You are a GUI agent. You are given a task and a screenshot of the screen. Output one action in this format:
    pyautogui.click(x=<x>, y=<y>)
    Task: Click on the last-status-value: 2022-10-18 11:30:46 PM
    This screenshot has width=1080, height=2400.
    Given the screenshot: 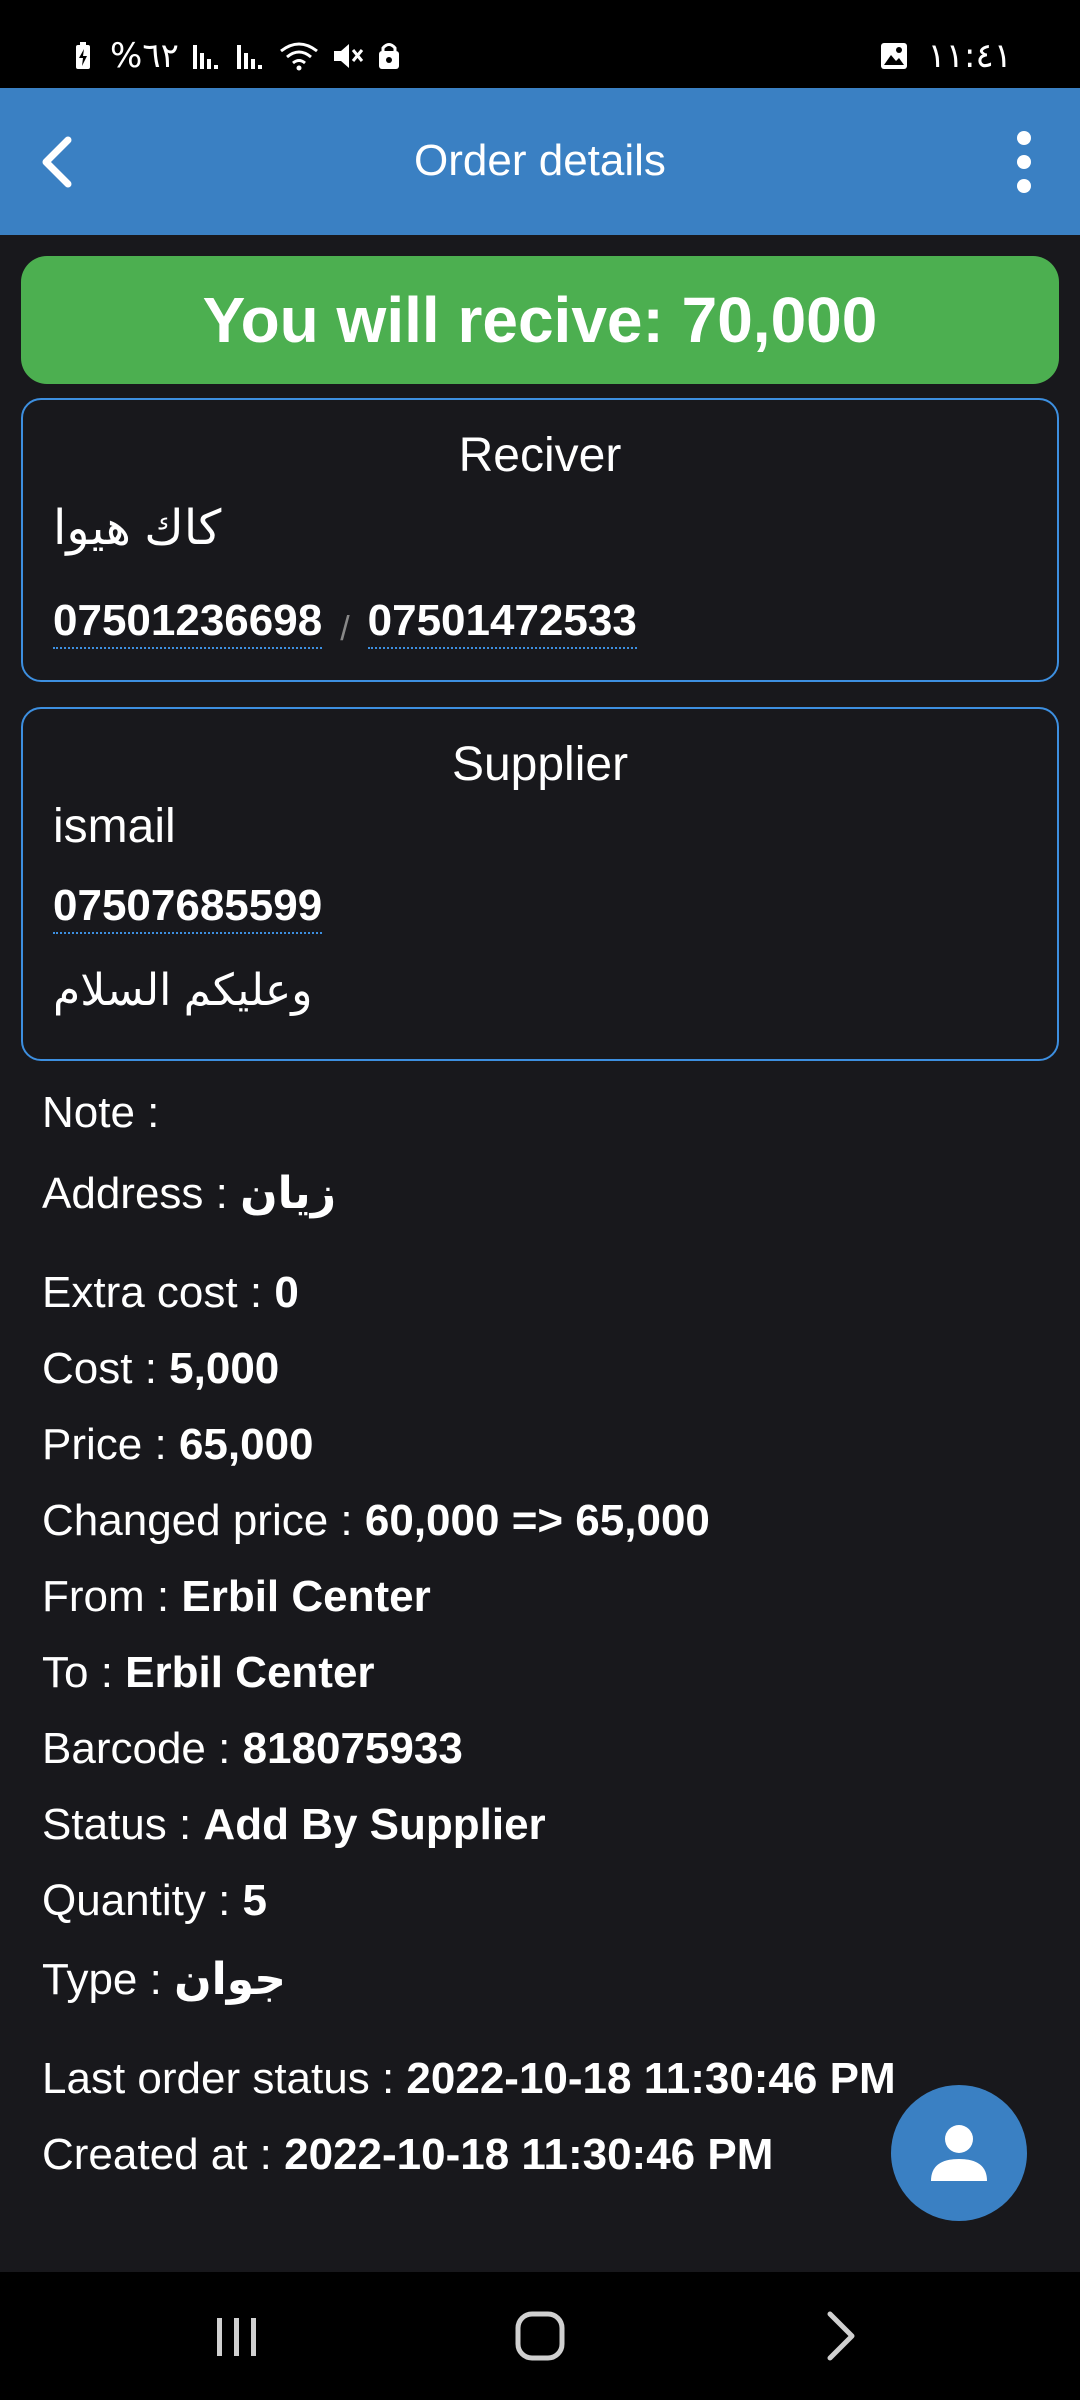 What is the action you would take?
    pyautogui.click(x=651, y=2078)
    